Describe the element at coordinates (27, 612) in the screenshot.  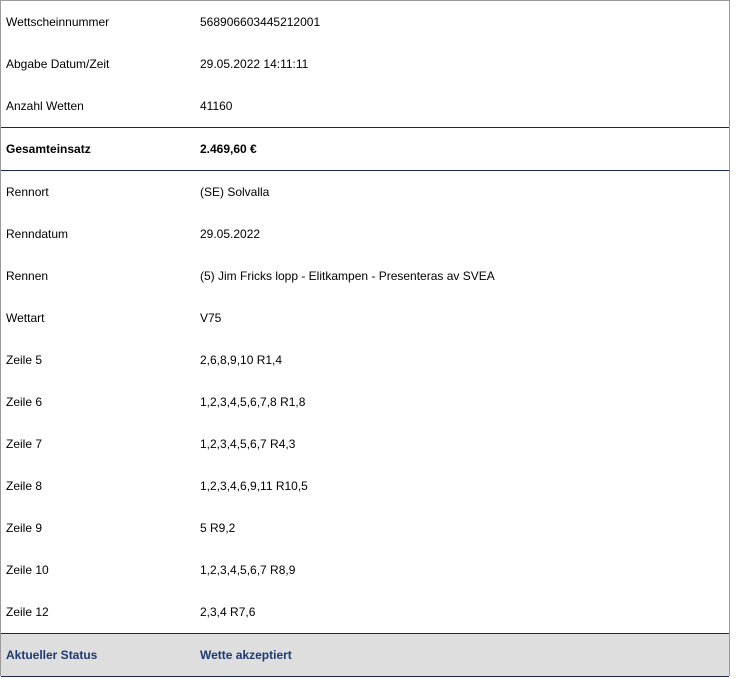
I see `selection-line-label: Zeile 12` at that location.